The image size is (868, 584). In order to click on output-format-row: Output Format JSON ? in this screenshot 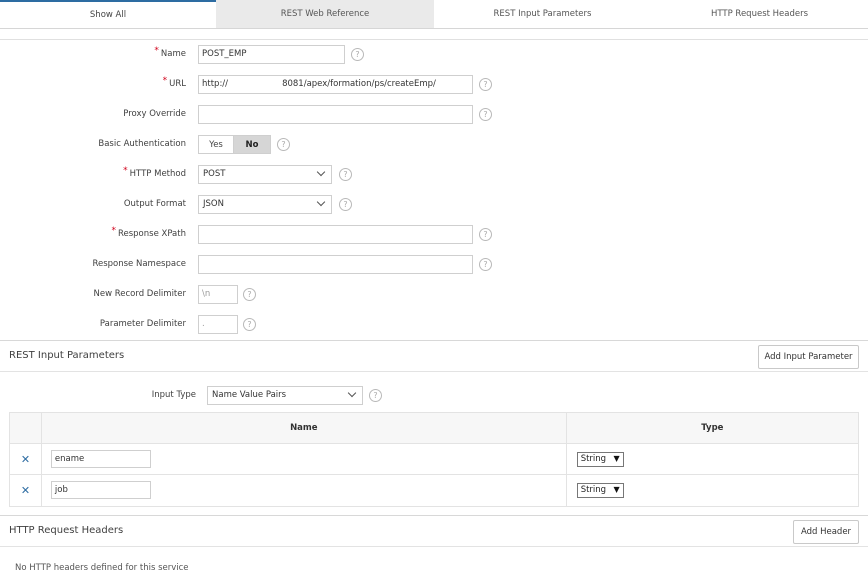, I will do `click(434, 205)`.